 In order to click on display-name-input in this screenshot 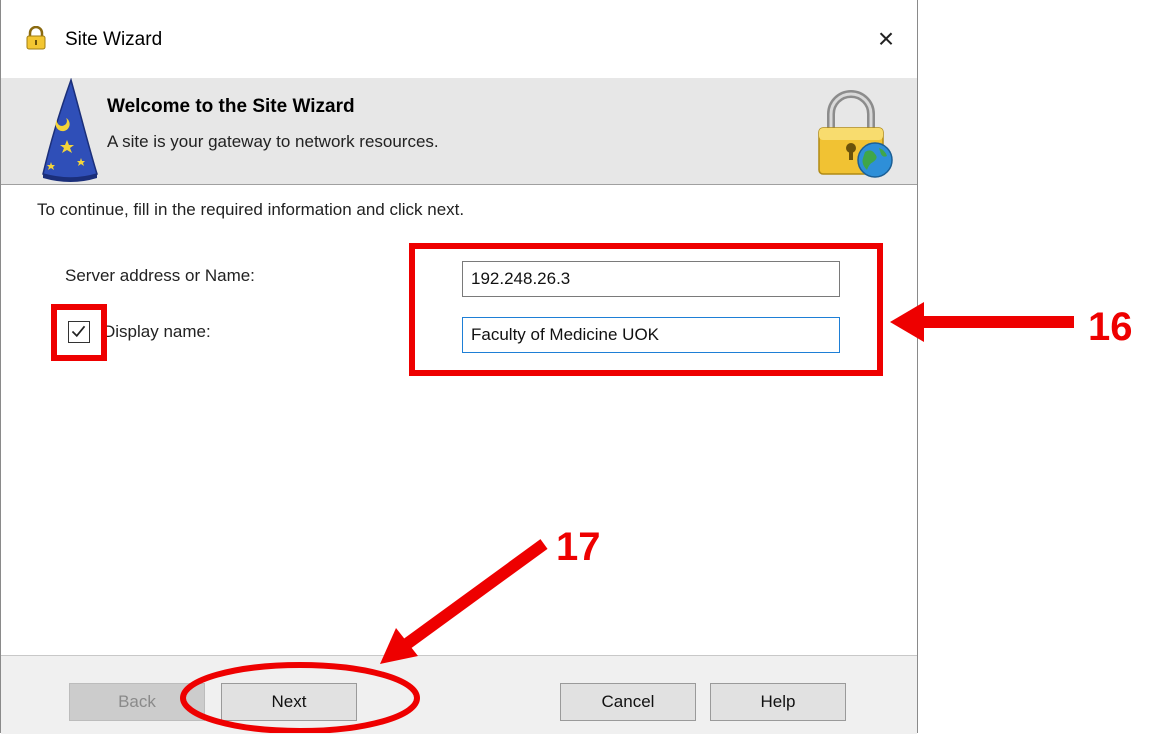, I will do `click(651, 335)`.